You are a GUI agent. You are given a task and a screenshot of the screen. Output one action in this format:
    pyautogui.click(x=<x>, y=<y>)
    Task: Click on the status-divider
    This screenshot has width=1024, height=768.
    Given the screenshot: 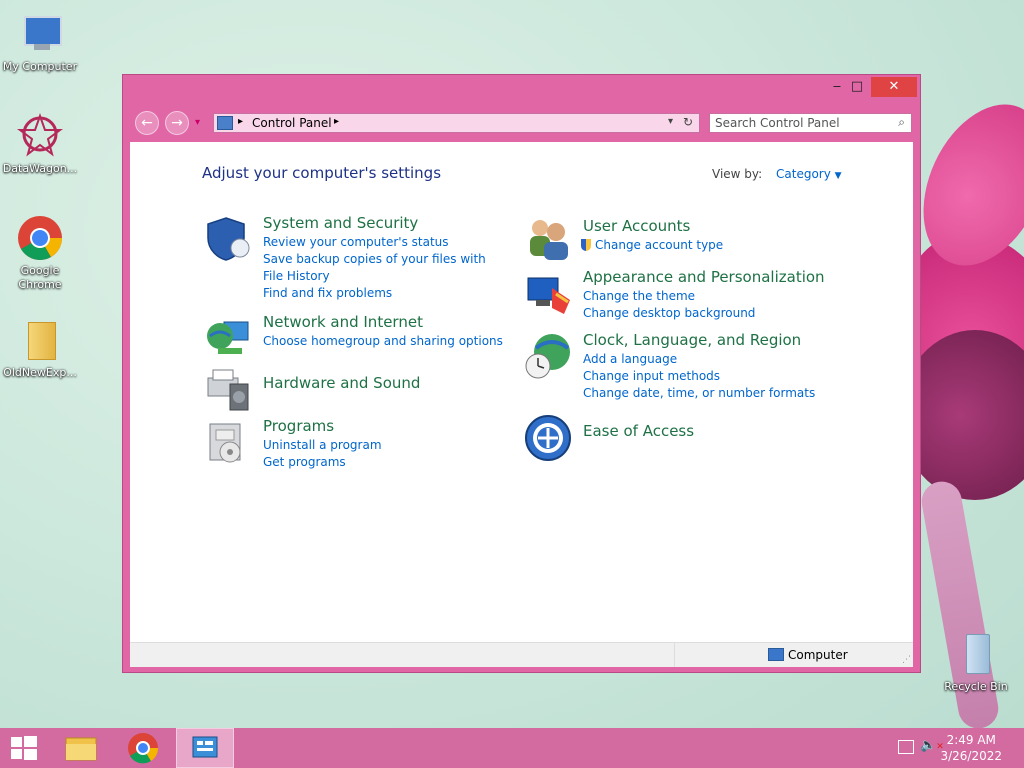 What is the action you would take?
    pyautogui.click(x=674, y=655)
    